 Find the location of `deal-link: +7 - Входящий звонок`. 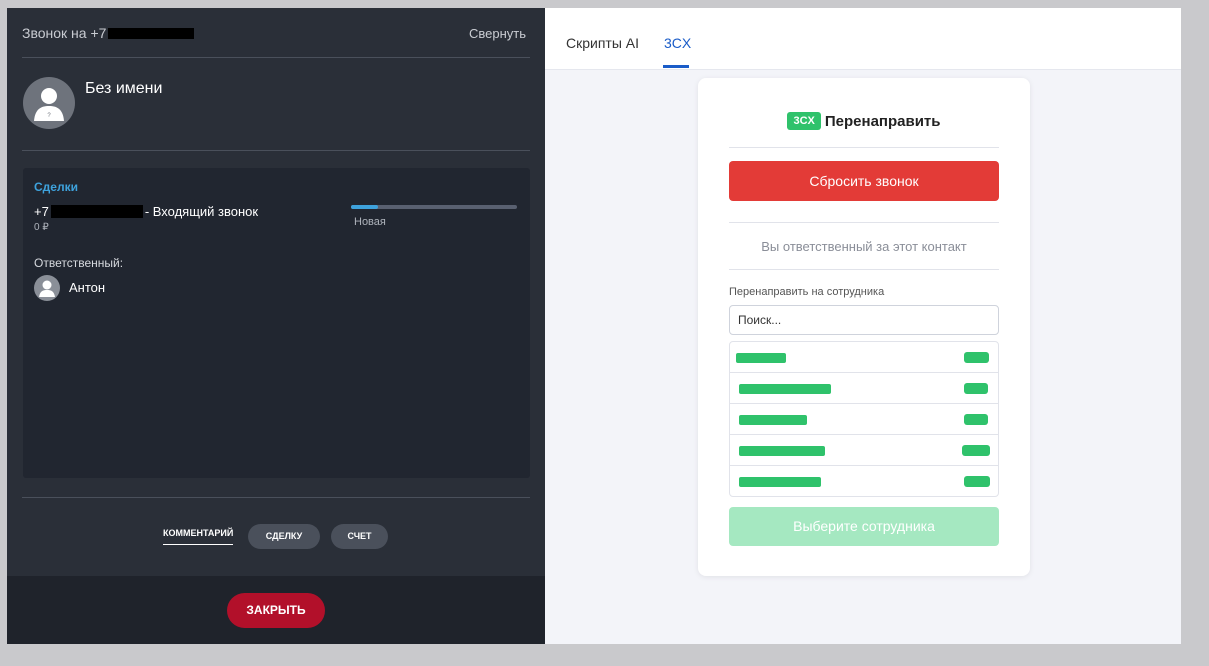

deal-link: +7 - Входящий звонок is located at coordinates (146, 211).